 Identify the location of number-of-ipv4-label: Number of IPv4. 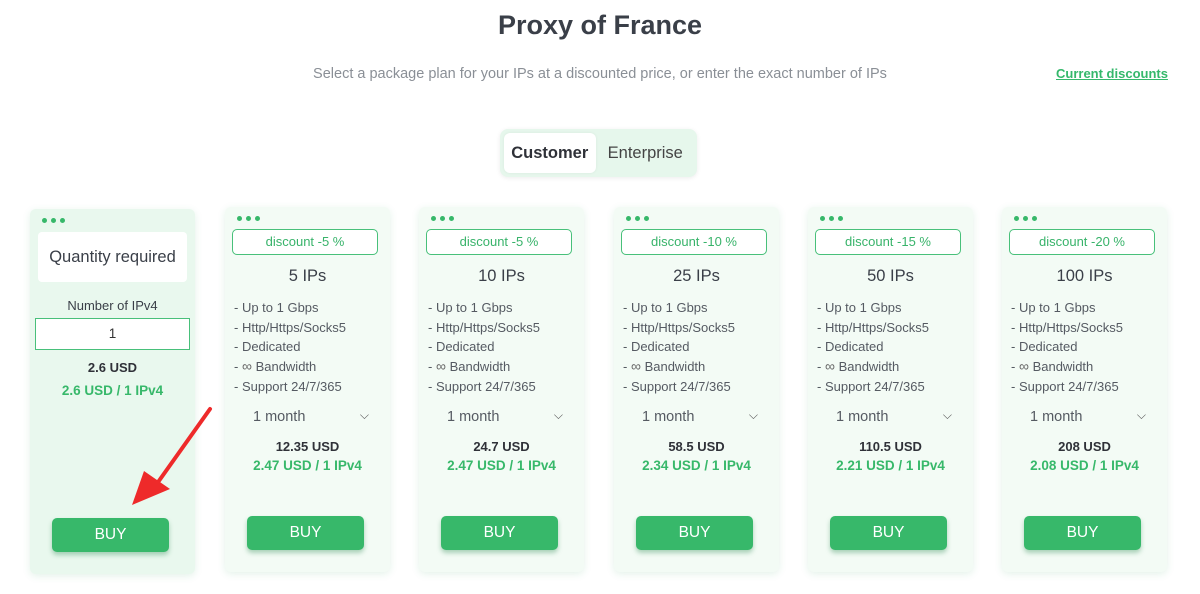
(112, 305).